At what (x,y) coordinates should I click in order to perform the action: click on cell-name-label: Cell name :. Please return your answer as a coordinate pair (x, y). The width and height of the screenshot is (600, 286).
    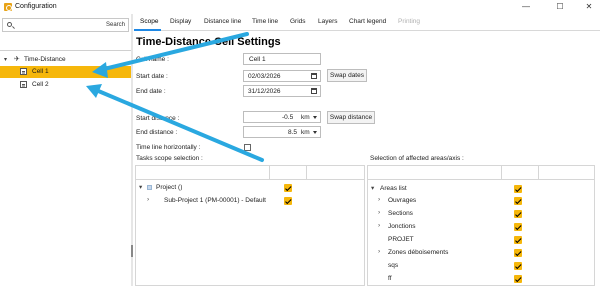
    Looking at the image, I should click on (152, 59).